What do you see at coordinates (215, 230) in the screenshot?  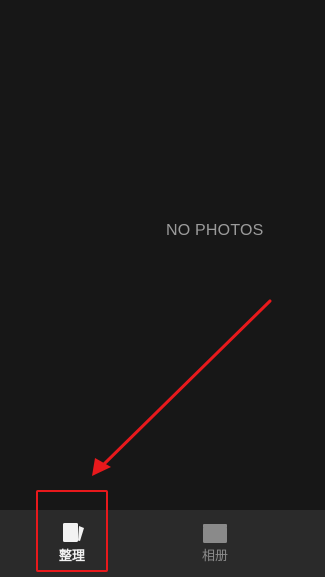 I see `empty-state-text: NO PHOTOS` at bounding box center [215, 230].